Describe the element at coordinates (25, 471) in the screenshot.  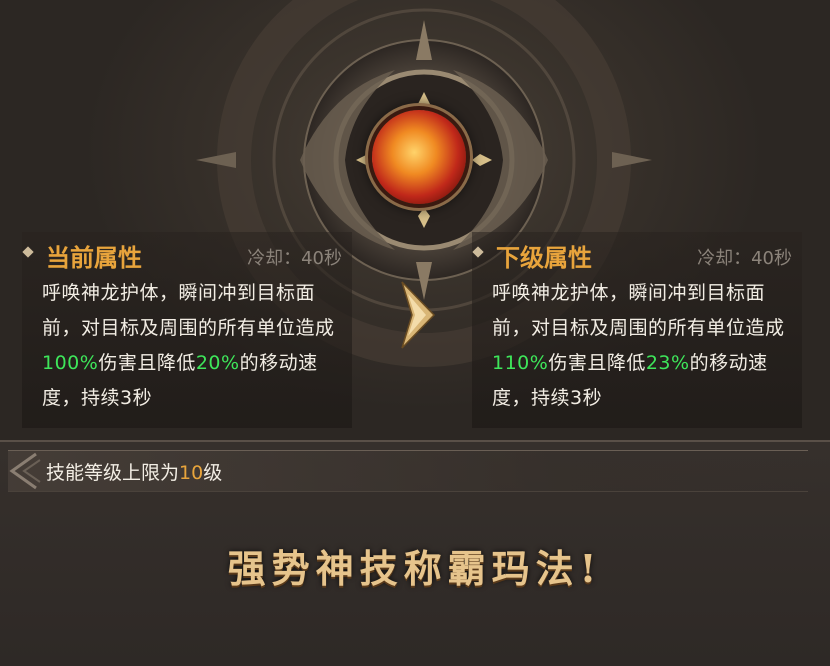
I see `banner-ornament-icon` at that location.